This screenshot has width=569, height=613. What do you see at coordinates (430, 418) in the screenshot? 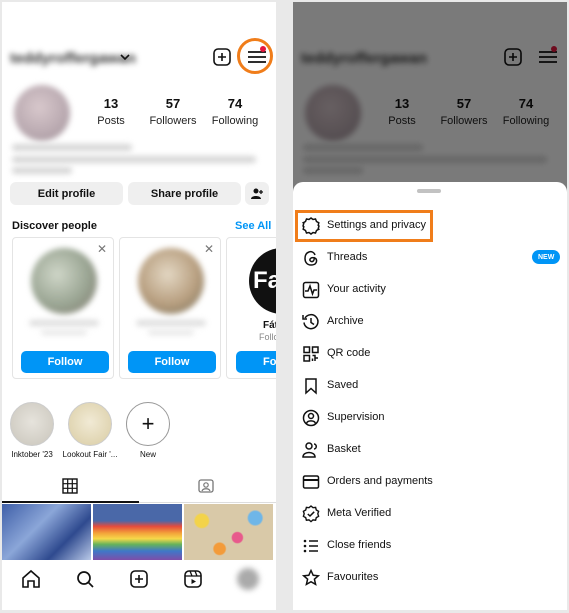
I see `menu-item-supervision: Supervision` at bounding box center [430, 418].